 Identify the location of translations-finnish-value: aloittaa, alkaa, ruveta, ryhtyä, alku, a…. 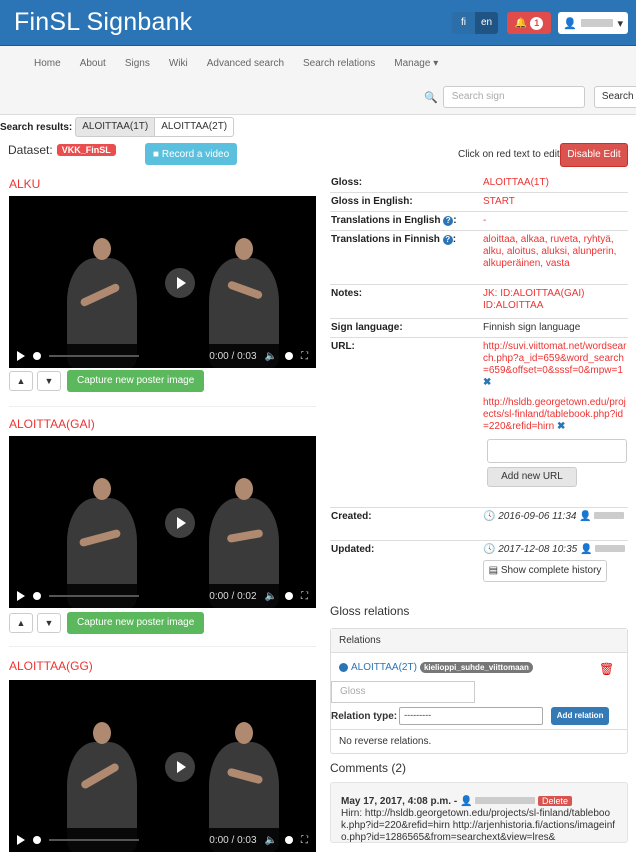
(553, 257).